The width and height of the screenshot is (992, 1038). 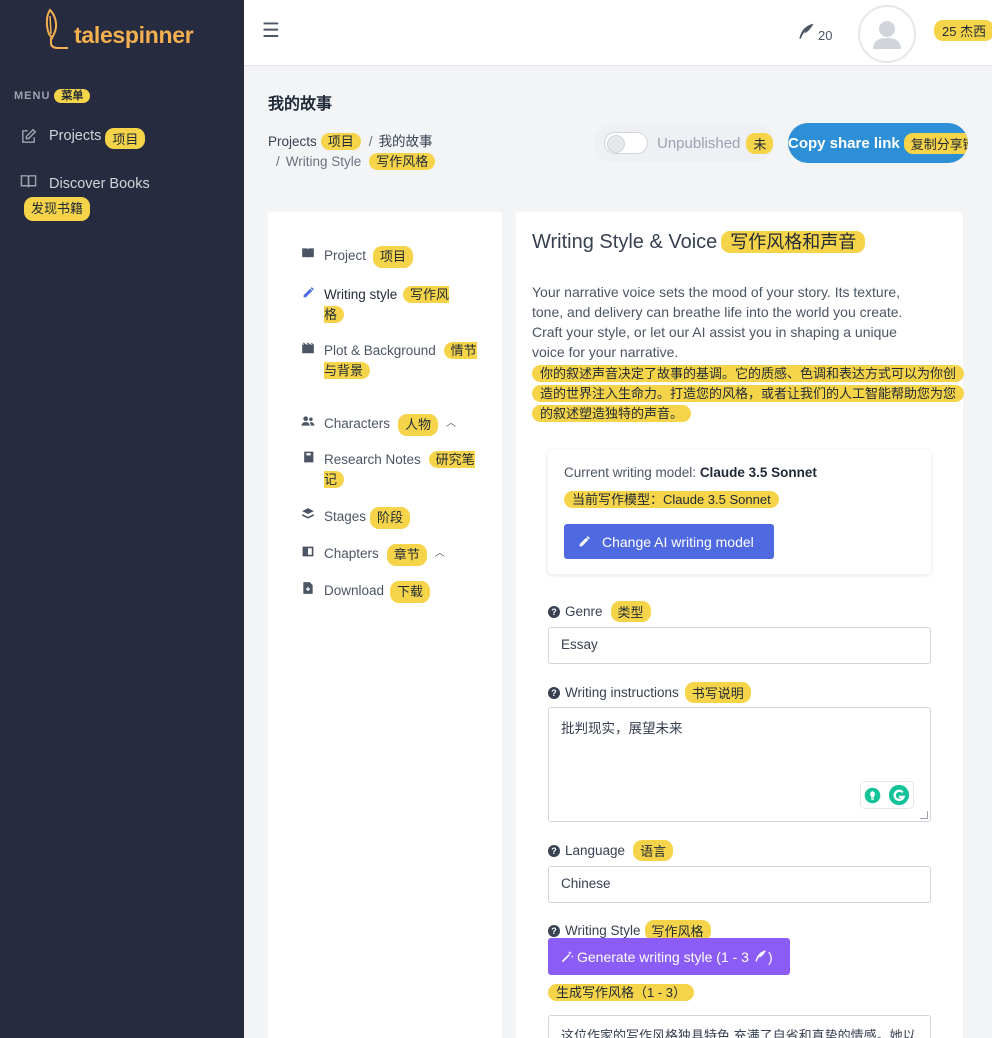 I want to click on generate-button-label: Generate writing style (1 - 3, so click(x=663, y=956).